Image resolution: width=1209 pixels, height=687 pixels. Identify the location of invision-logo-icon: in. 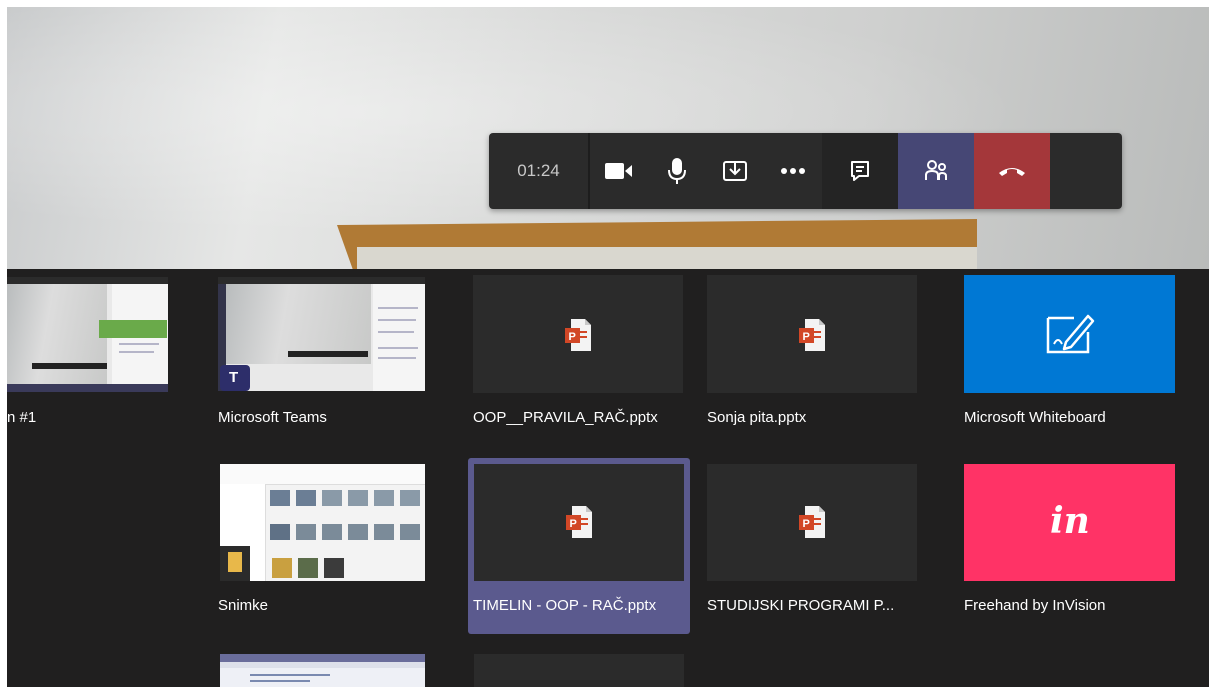
(1070, 521).